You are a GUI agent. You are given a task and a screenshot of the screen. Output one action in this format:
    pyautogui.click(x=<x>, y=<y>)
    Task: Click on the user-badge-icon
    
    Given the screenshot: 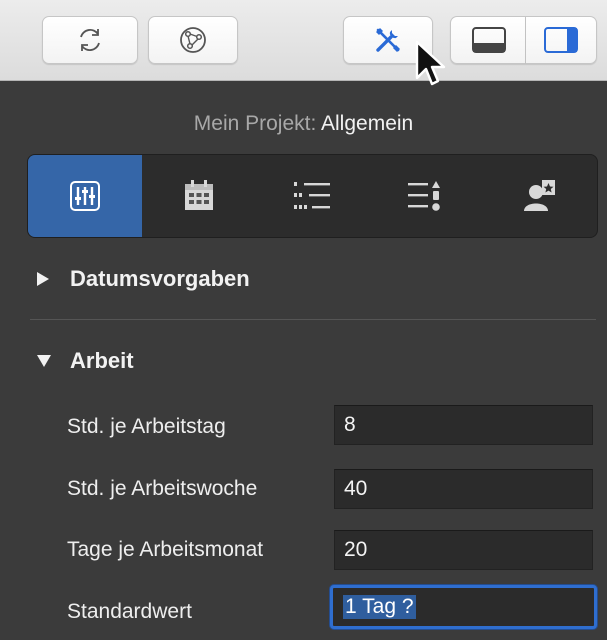 What is the action you would take?
    pyautogui.click(x=540, y=196)
    